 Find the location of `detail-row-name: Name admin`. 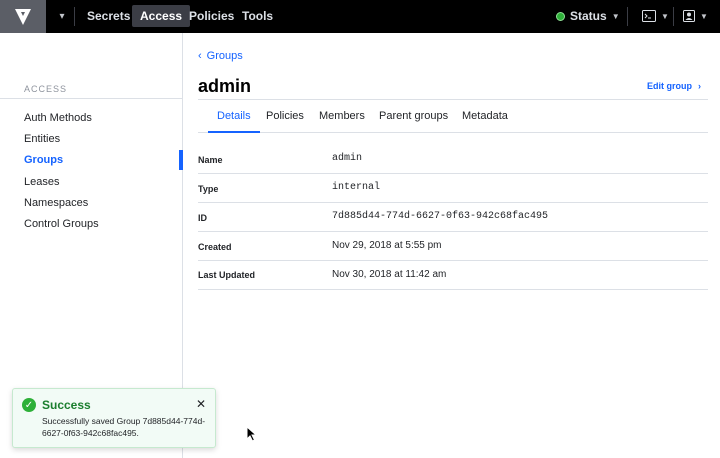

detail-row-name: Name admin is located at coordinates (453, 159).